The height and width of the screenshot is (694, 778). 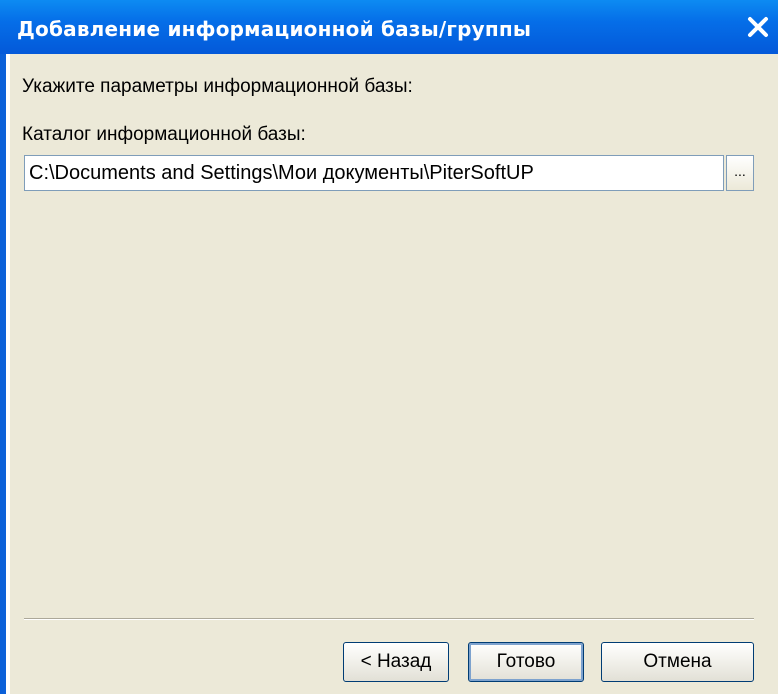 I want to click on cancel-button: Отмена, so click(x=677, y=662).